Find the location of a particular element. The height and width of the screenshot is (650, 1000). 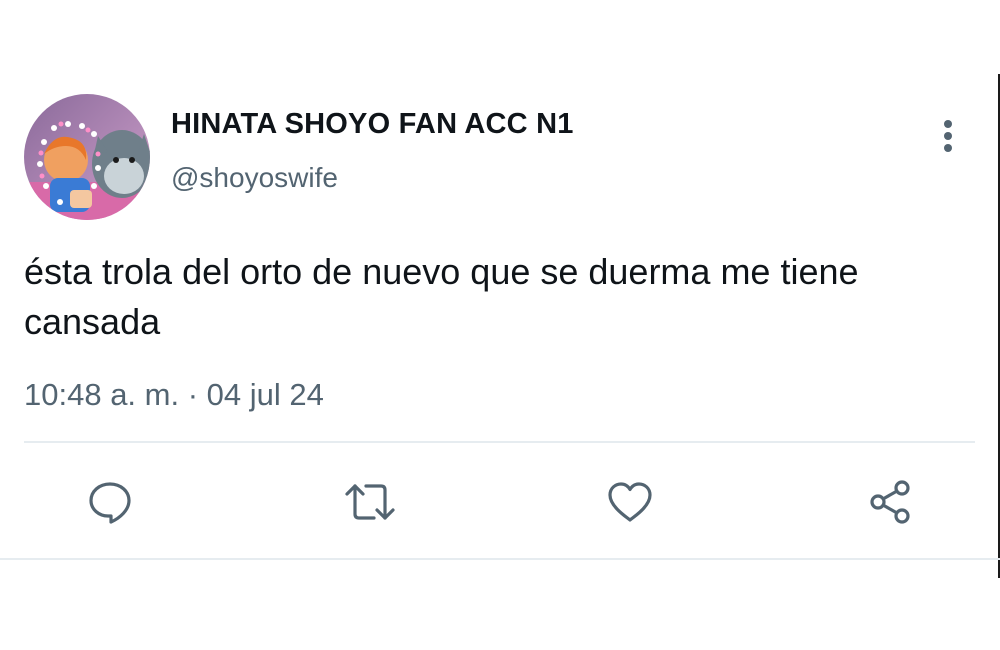

retweet-button is located at coordinates (370, 502).